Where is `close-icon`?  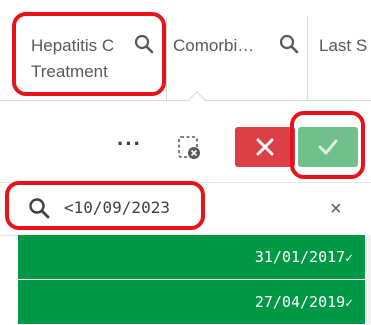 close-icon is located at coordinates (265, 147).